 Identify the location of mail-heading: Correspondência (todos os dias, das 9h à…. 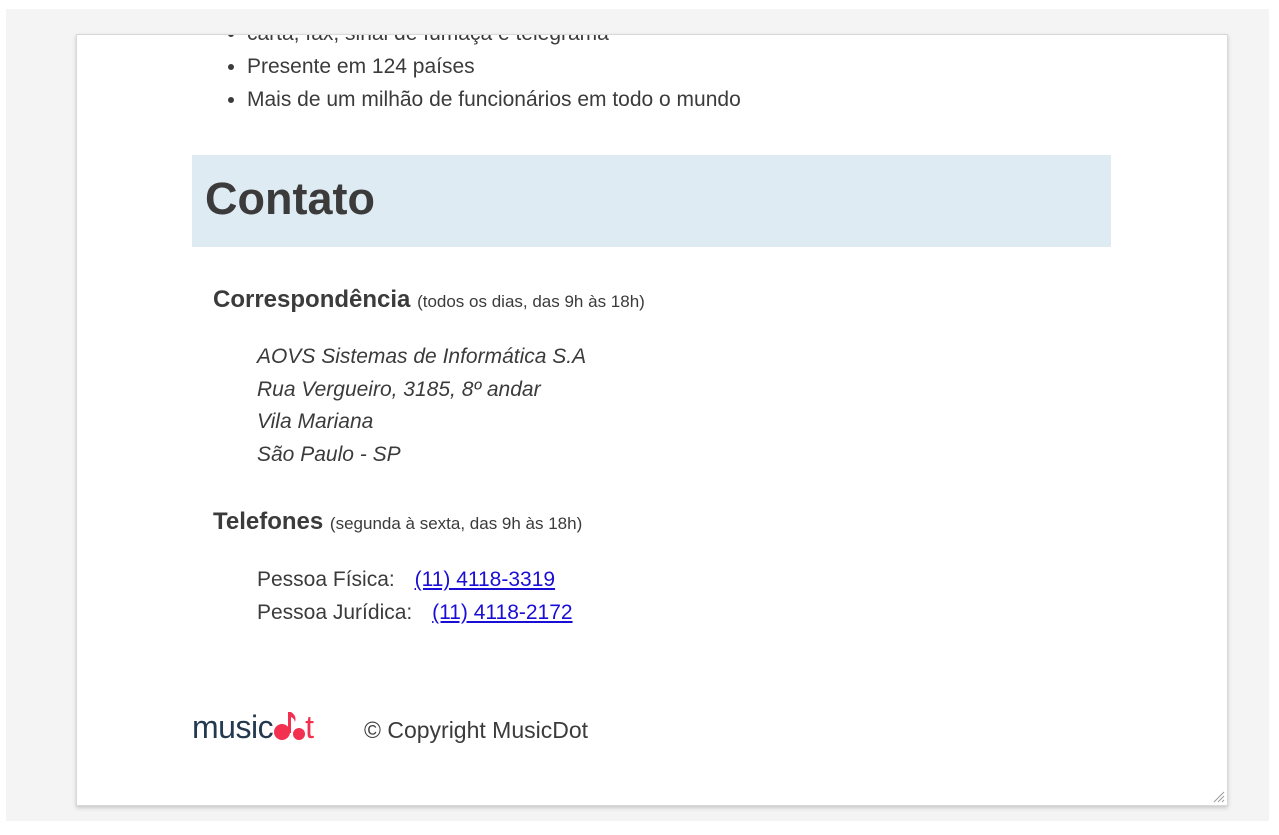
(429, 301).